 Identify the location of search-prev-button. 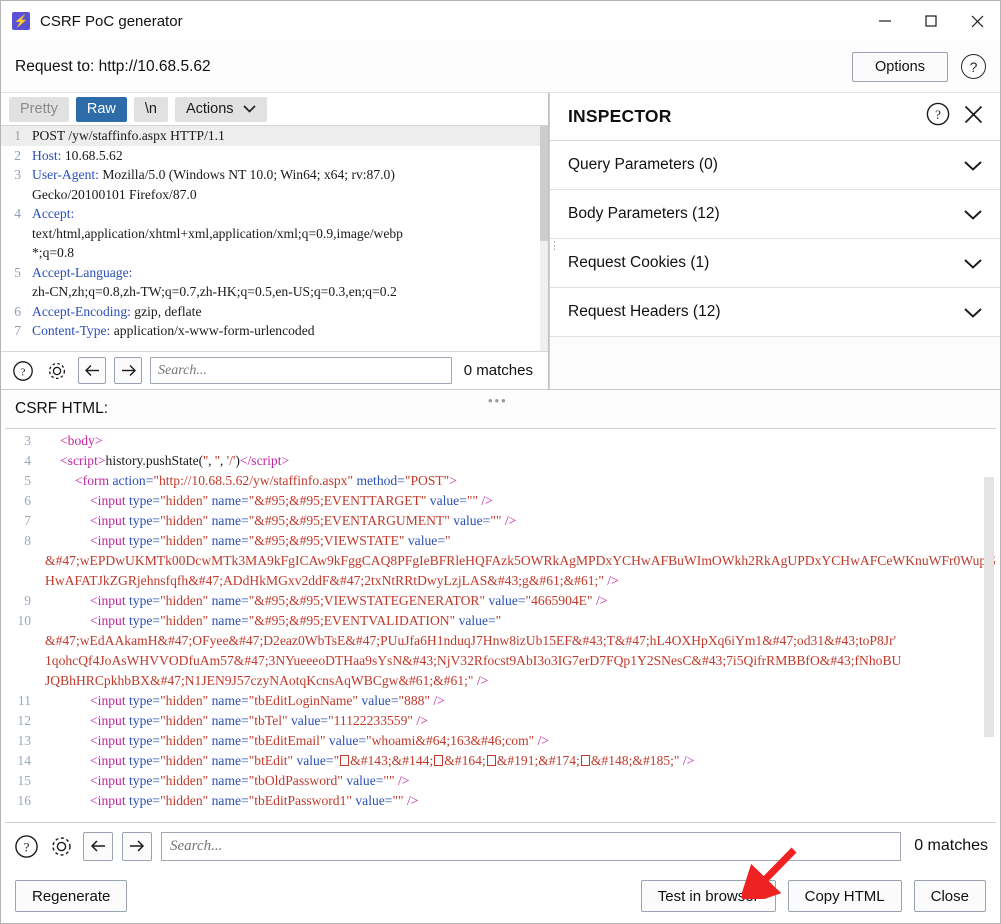
(92, 370).